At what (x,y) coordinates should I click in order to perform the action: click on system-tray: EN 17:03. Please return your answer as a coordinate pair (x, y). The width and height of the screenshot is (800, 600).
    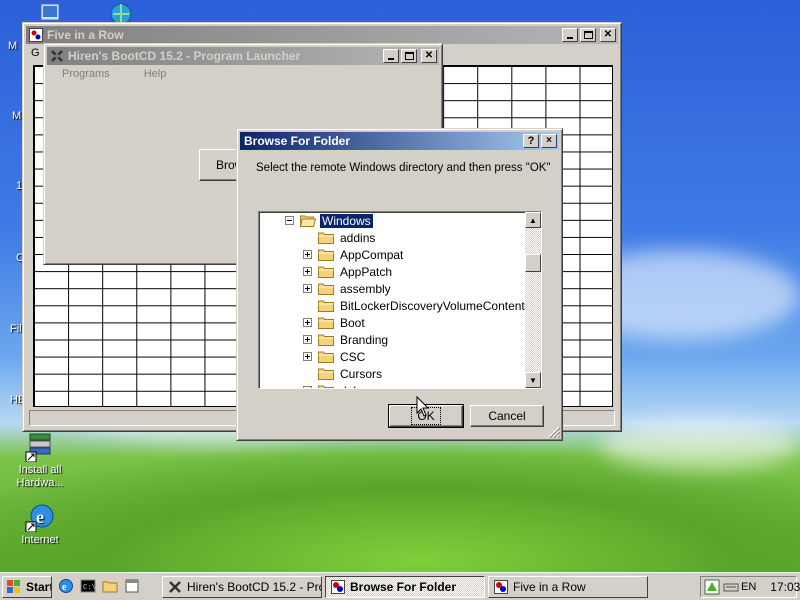
    Looking at the image, I should click on (750, 587).